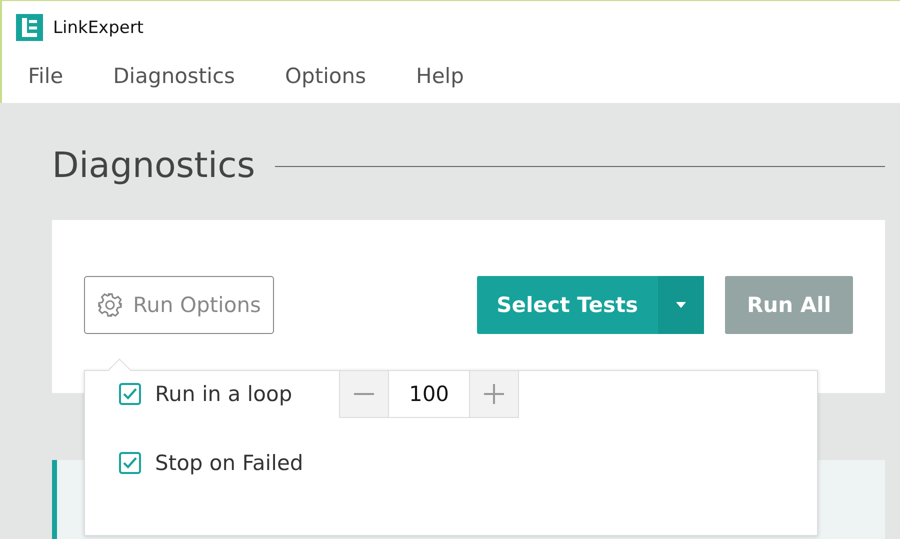 The image size is (900, 539). I want to click on menu-item: File, so click(46, 79).